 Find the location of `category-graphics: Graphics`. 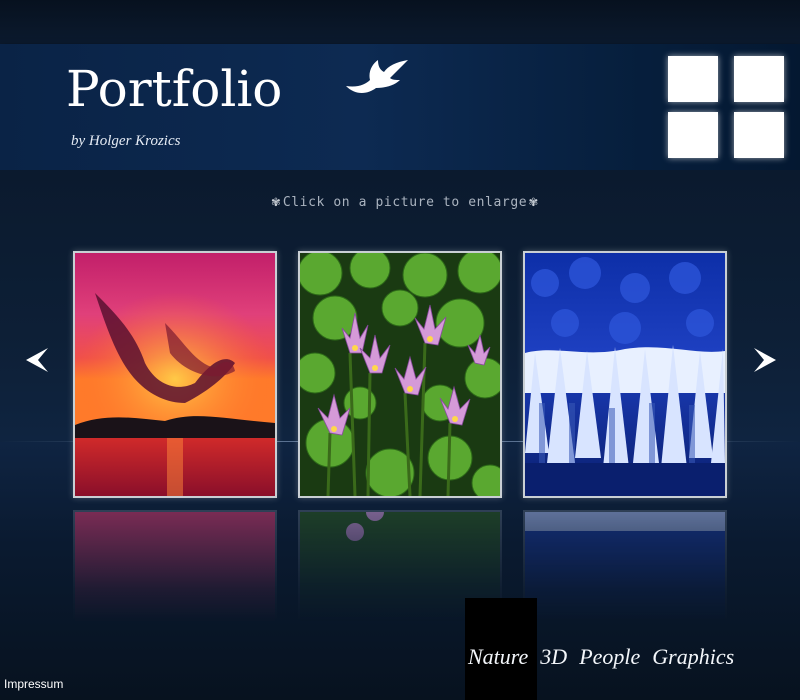

category-graphics: Graphics is located at coordinates (693, 657).